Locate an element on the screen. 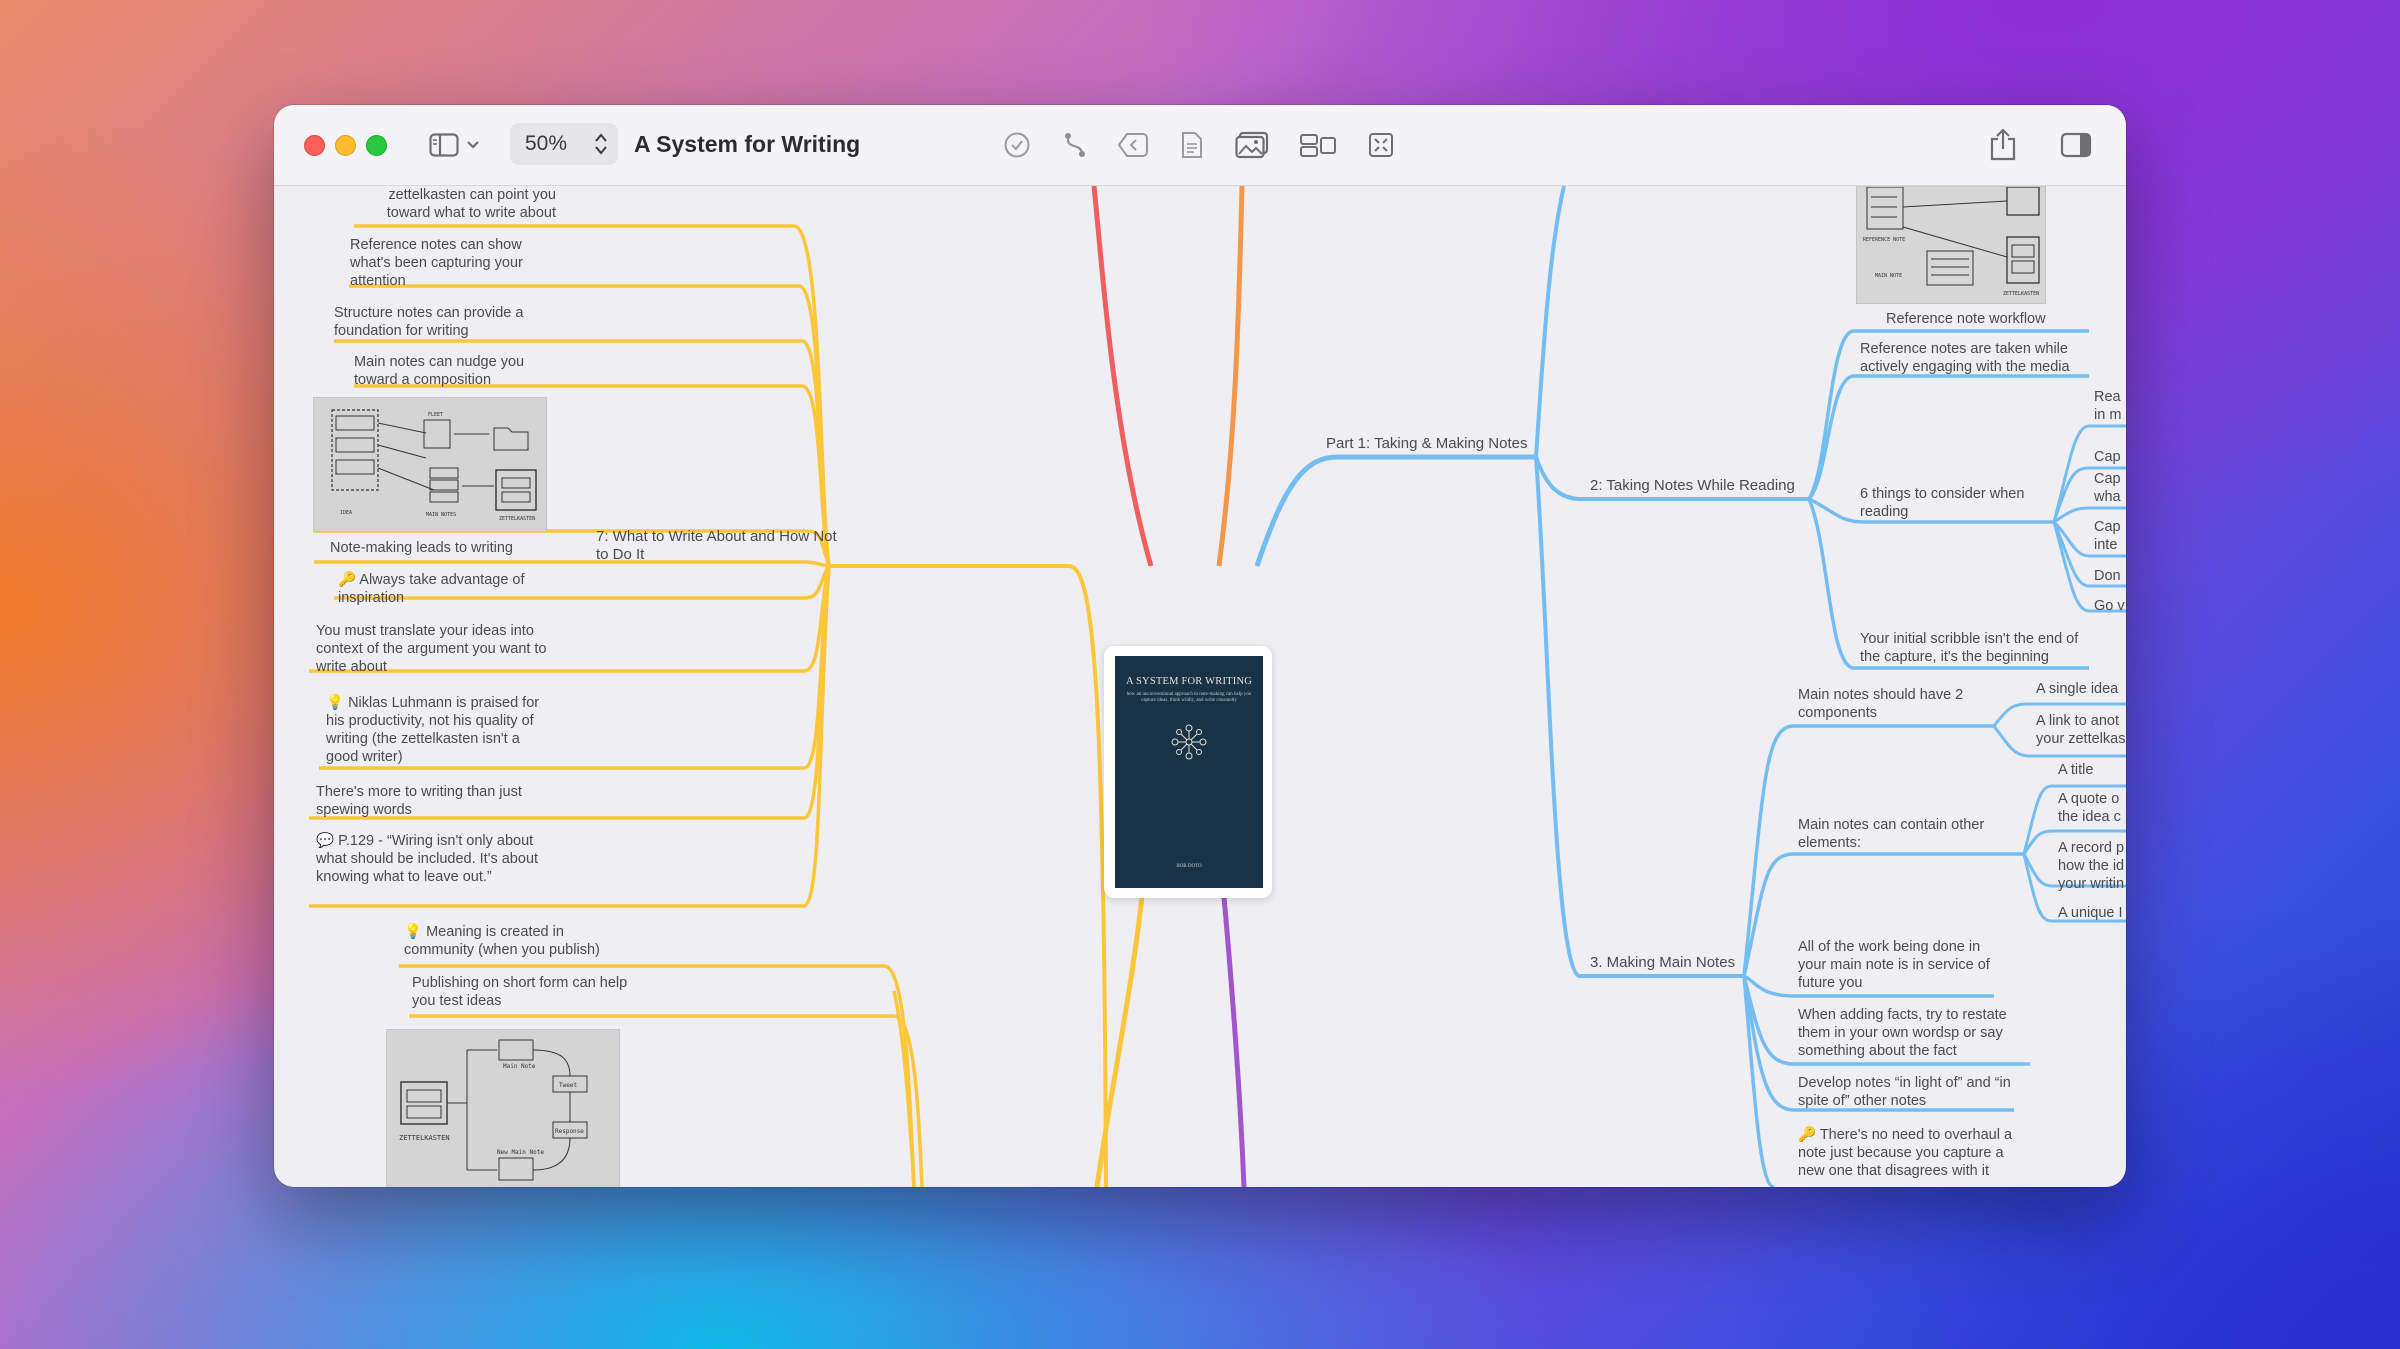  consideration-6: Go v is located at coordinates (2110, 606).